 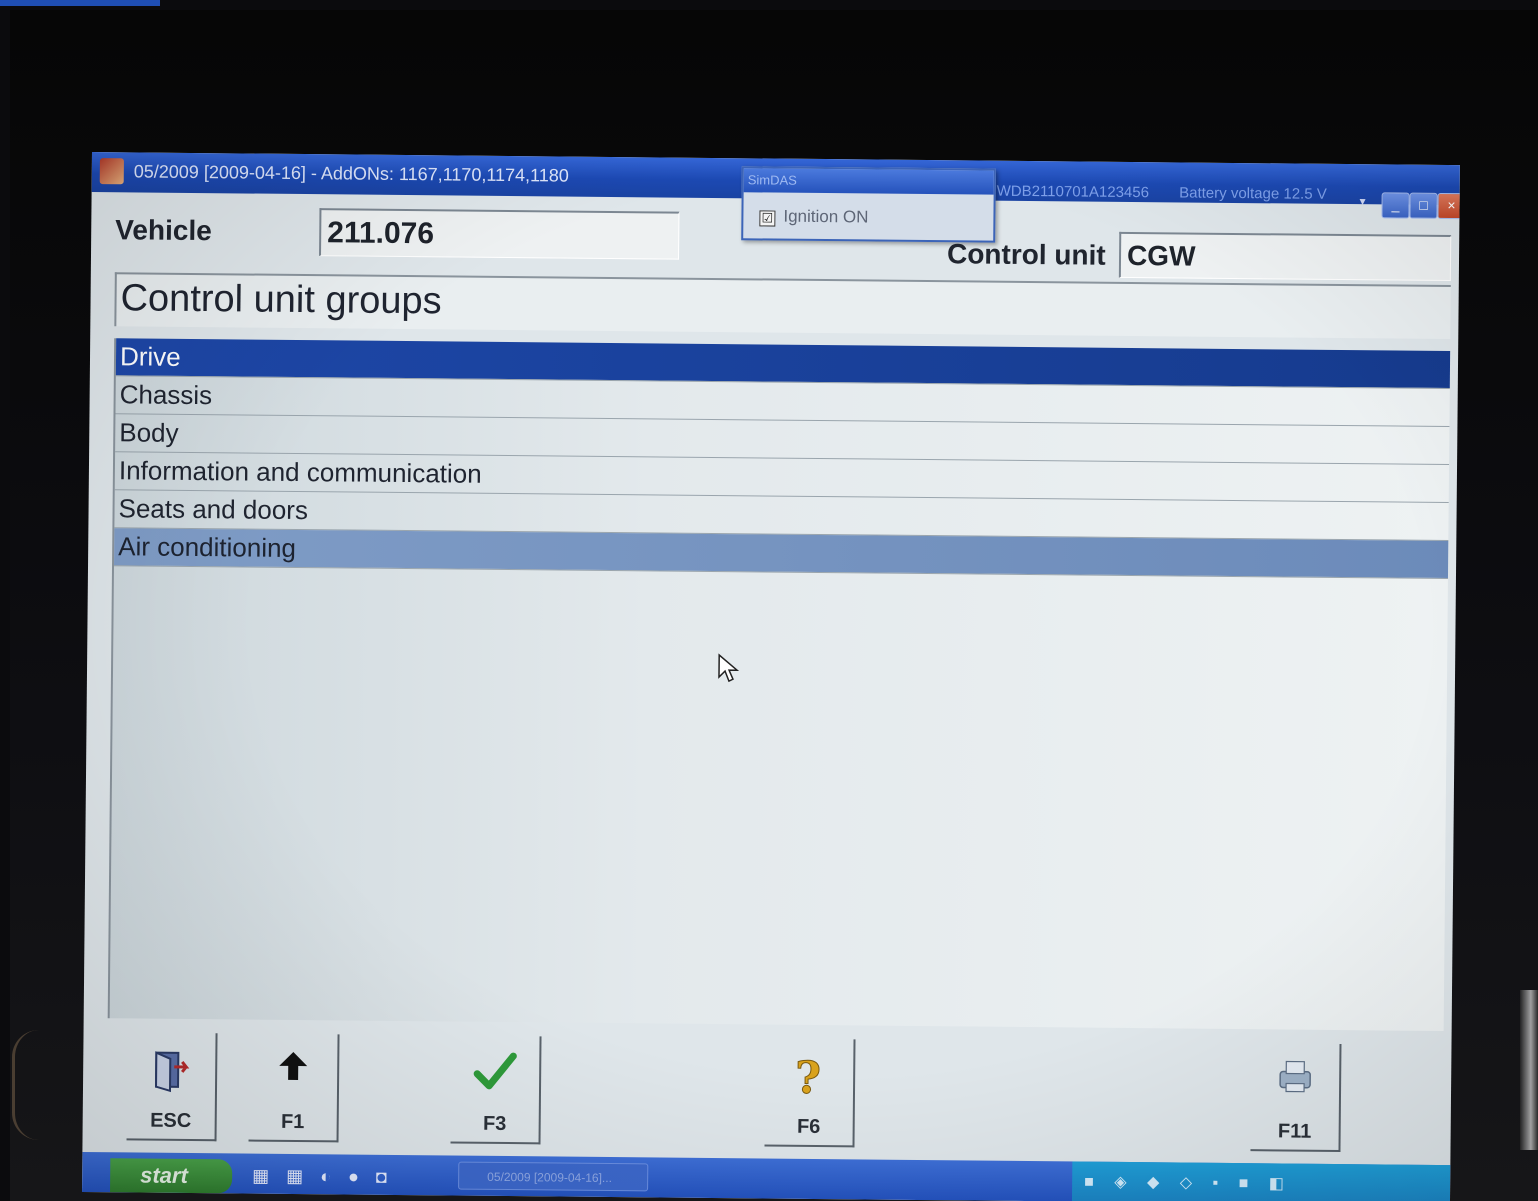 What do you see at coordinates (163, 230) in the screenshot?
I see `vehicle-label: Vehicle` at bounding box center [163, 230].